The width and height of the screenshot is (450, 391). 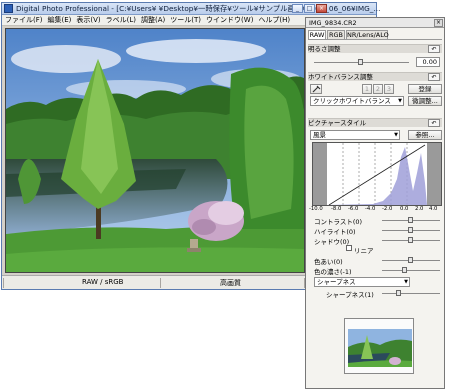 What do you see at coordinates (332, 242) in the screenshot?
I see `shadow-label: シャドウ(0)` at bounding box center [332, 242].